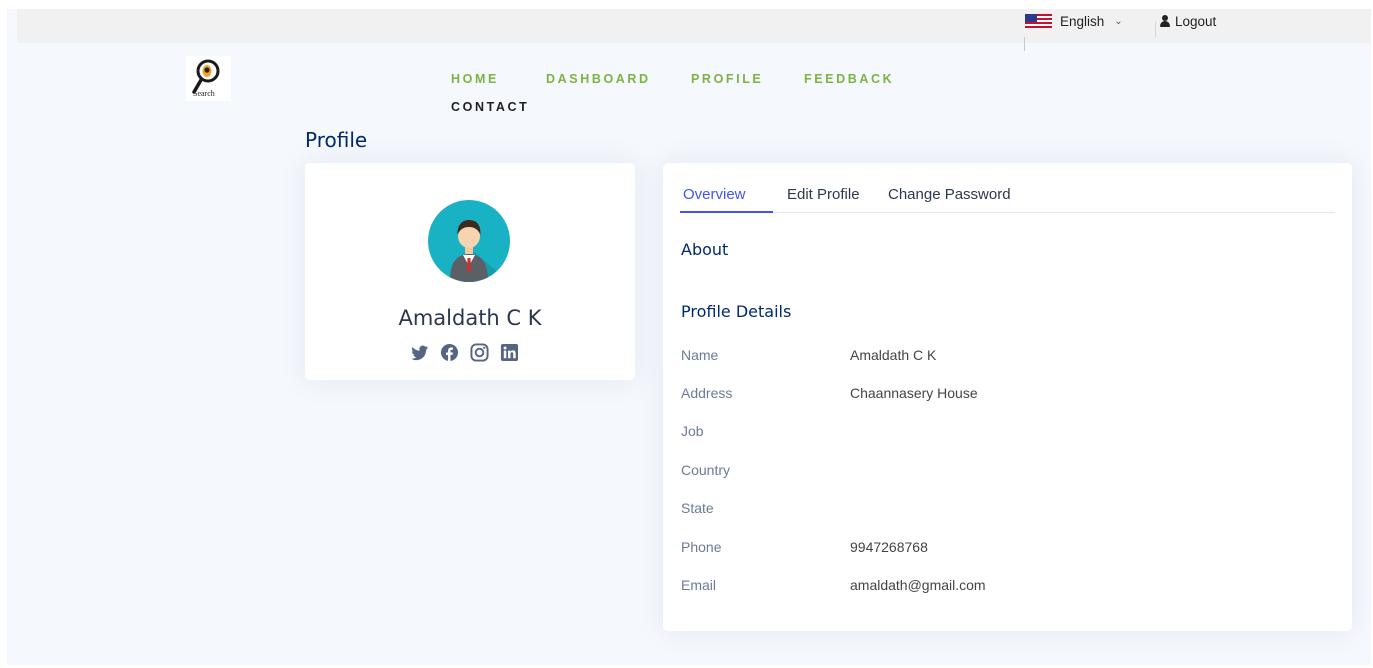 This screenshot has height=668, width=1373. I want to click on field-value-address: Chaannasery House, so click(914, 393).